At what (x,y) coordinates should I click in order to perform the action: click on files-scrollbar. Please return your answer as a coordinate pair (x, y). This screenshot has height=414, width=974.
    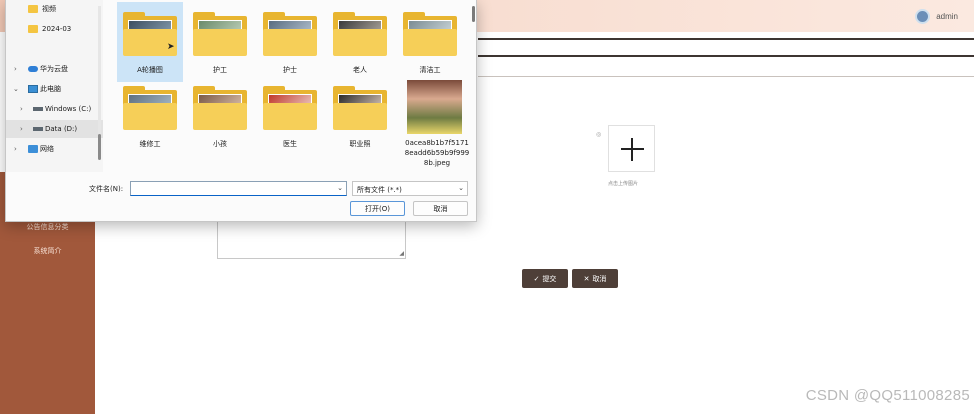
    Looking at the image, I should click on (473, 14).